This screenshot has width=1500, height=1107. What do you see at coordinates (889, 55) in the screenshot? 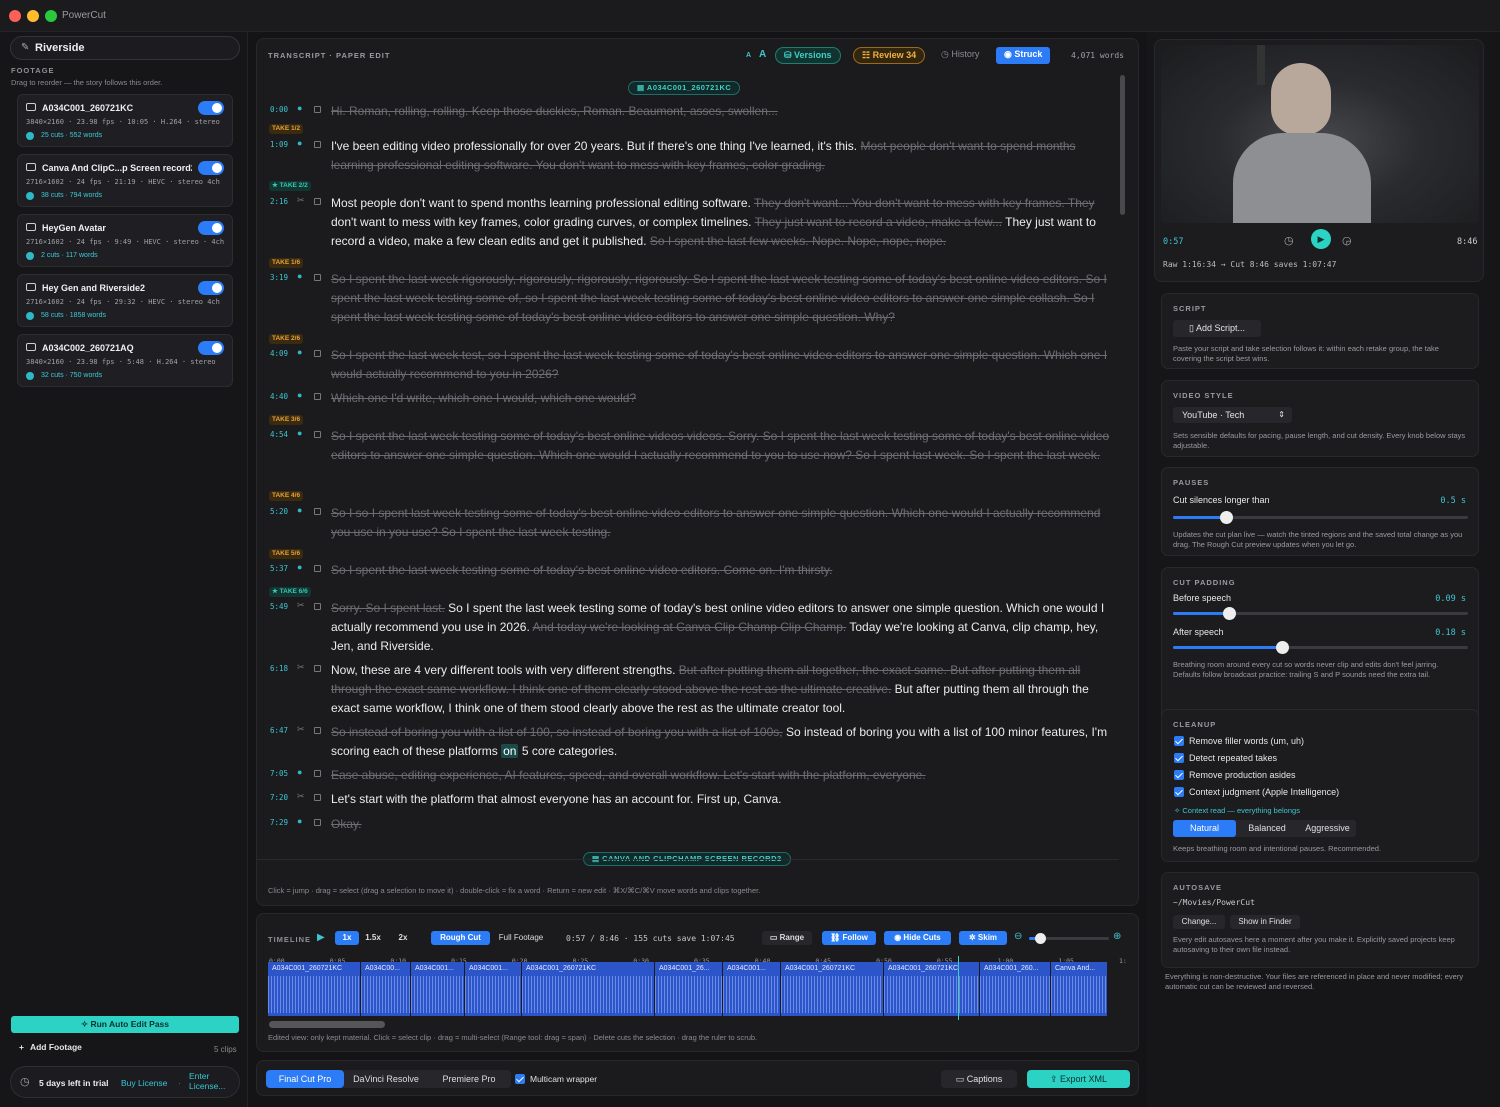
I see `review-button: ☷ Review 34` at bounding box center [889, 55].